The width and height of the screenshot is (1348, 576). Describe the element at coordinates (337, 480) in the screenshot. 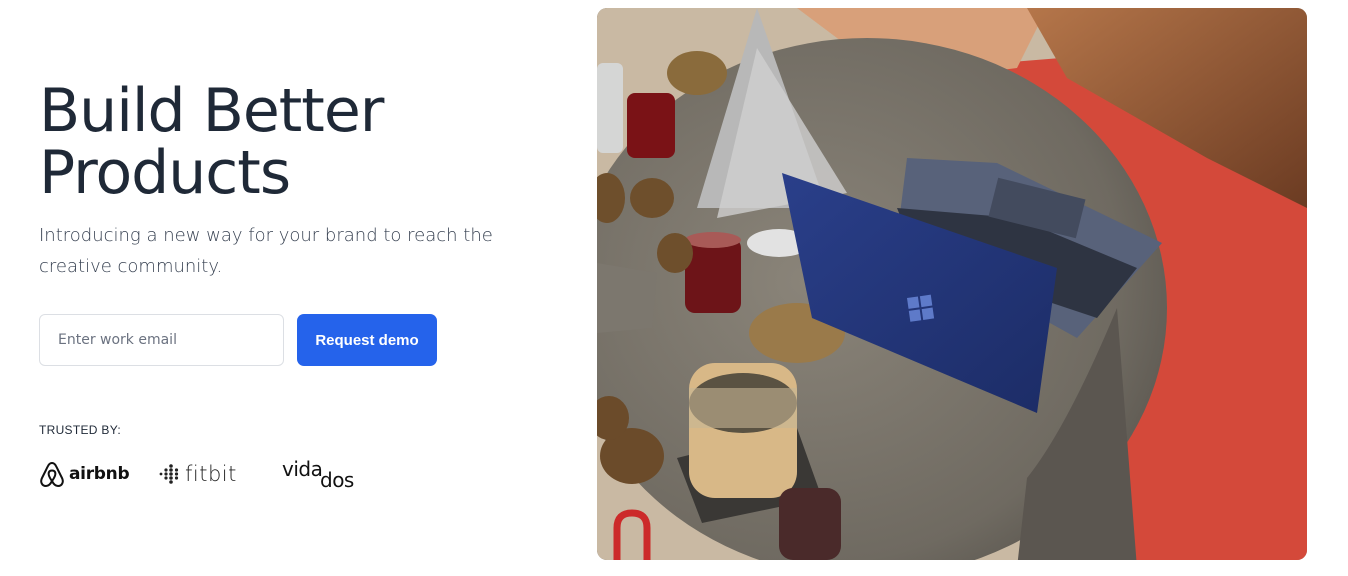

I see `svg-text: dos` at that location.